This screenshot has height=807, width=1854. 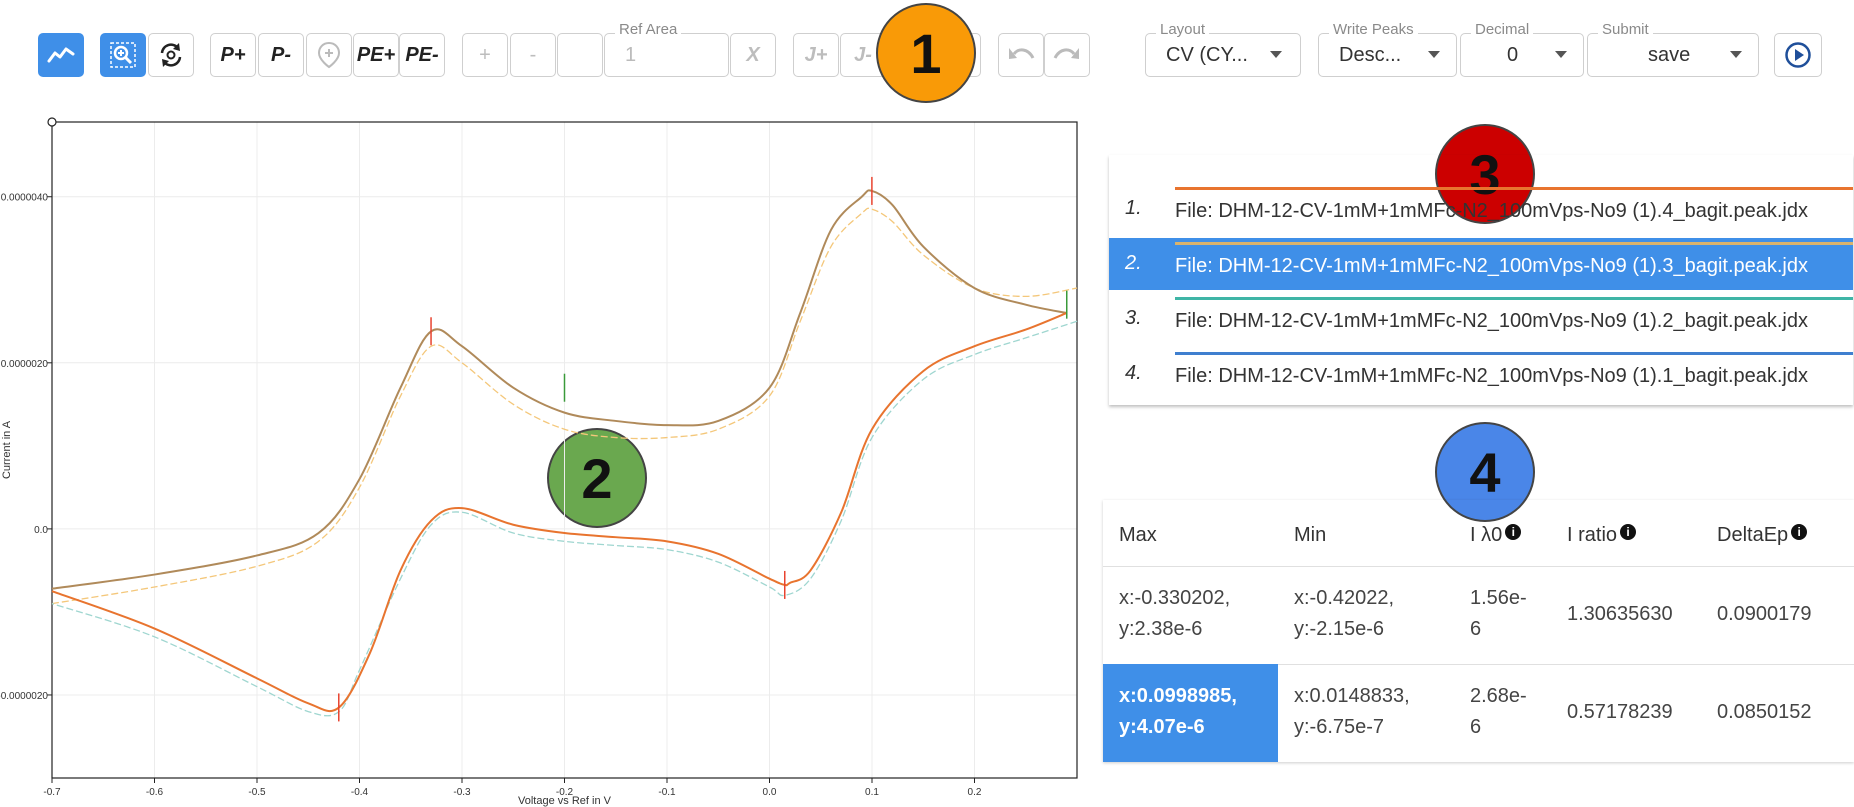 What do you see at coordinates (872, 792) in the screenshot?
I see `x-tick-label: 0.1` at bounding box center [872, 792].